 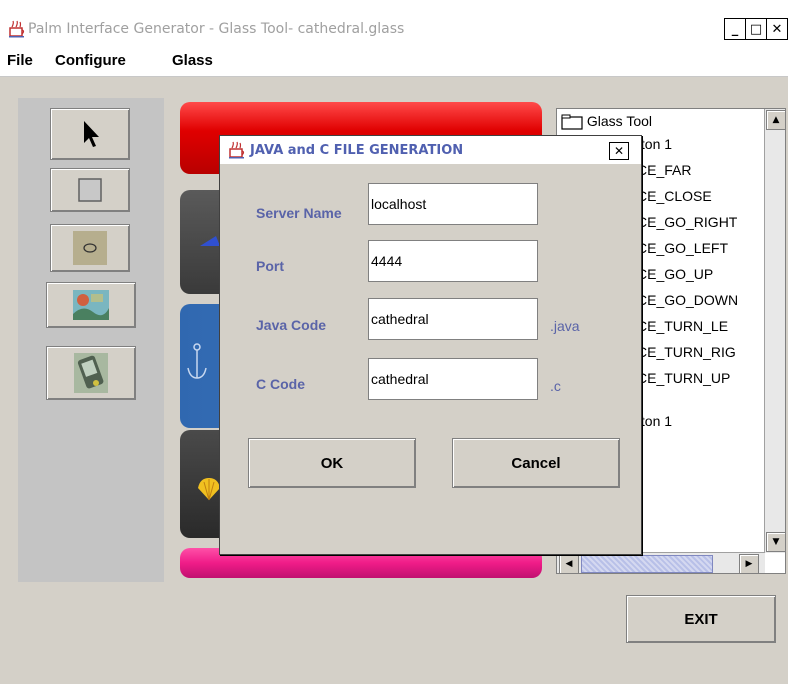 I want to click on tree-root: Glass Tool, so click(x=606, y=124).